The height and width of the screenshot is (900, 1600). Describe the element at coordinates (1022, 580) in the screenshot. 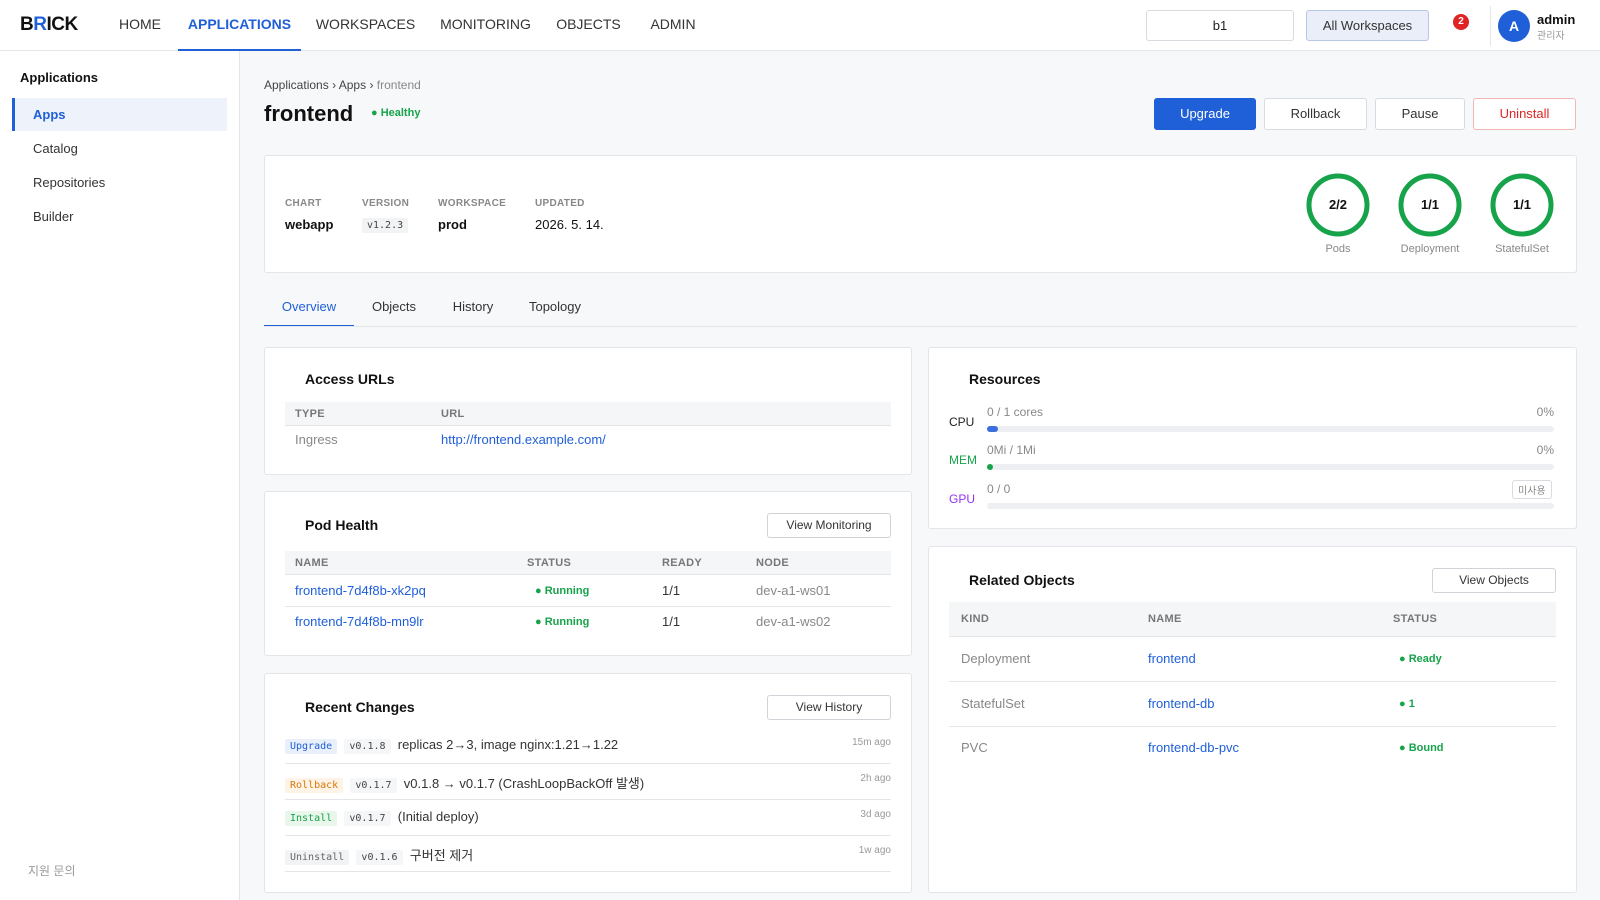

I see `related-objects-title: Related Objects` at that location.